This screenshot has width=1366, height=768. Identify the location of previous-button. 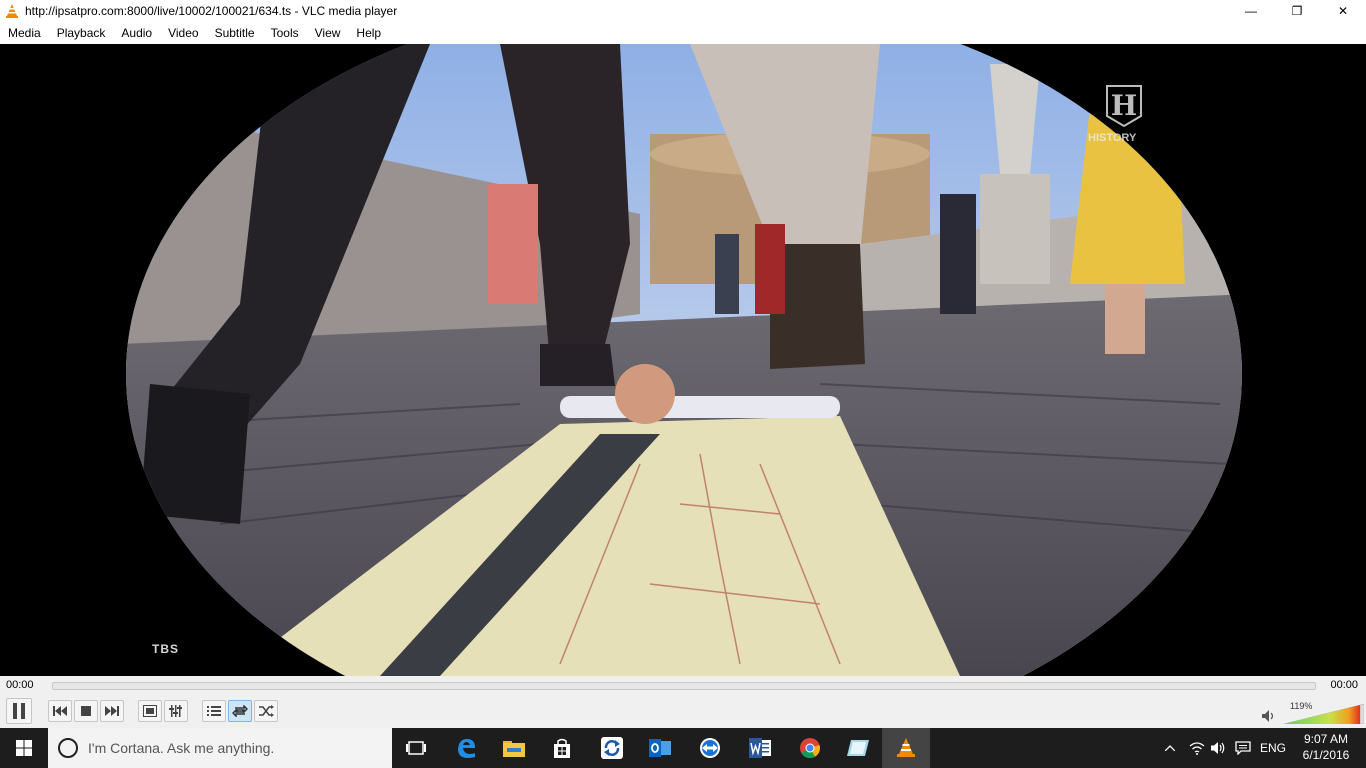
(60, 711).